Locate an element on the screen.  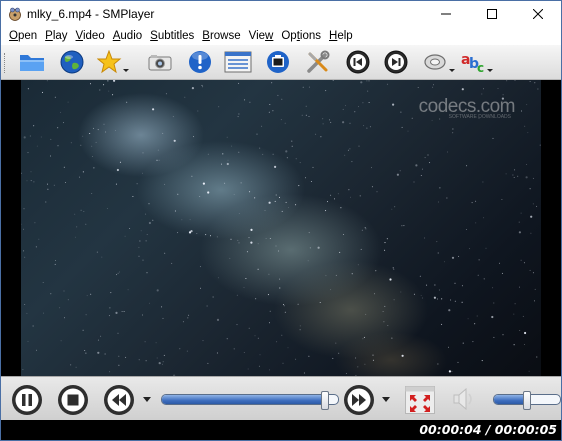
volume-slider-handle is located at coordinates (527, 400).